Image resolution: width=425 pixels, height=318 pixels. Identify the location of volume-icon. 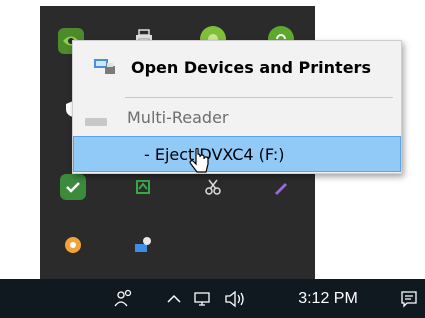
(236, 298).